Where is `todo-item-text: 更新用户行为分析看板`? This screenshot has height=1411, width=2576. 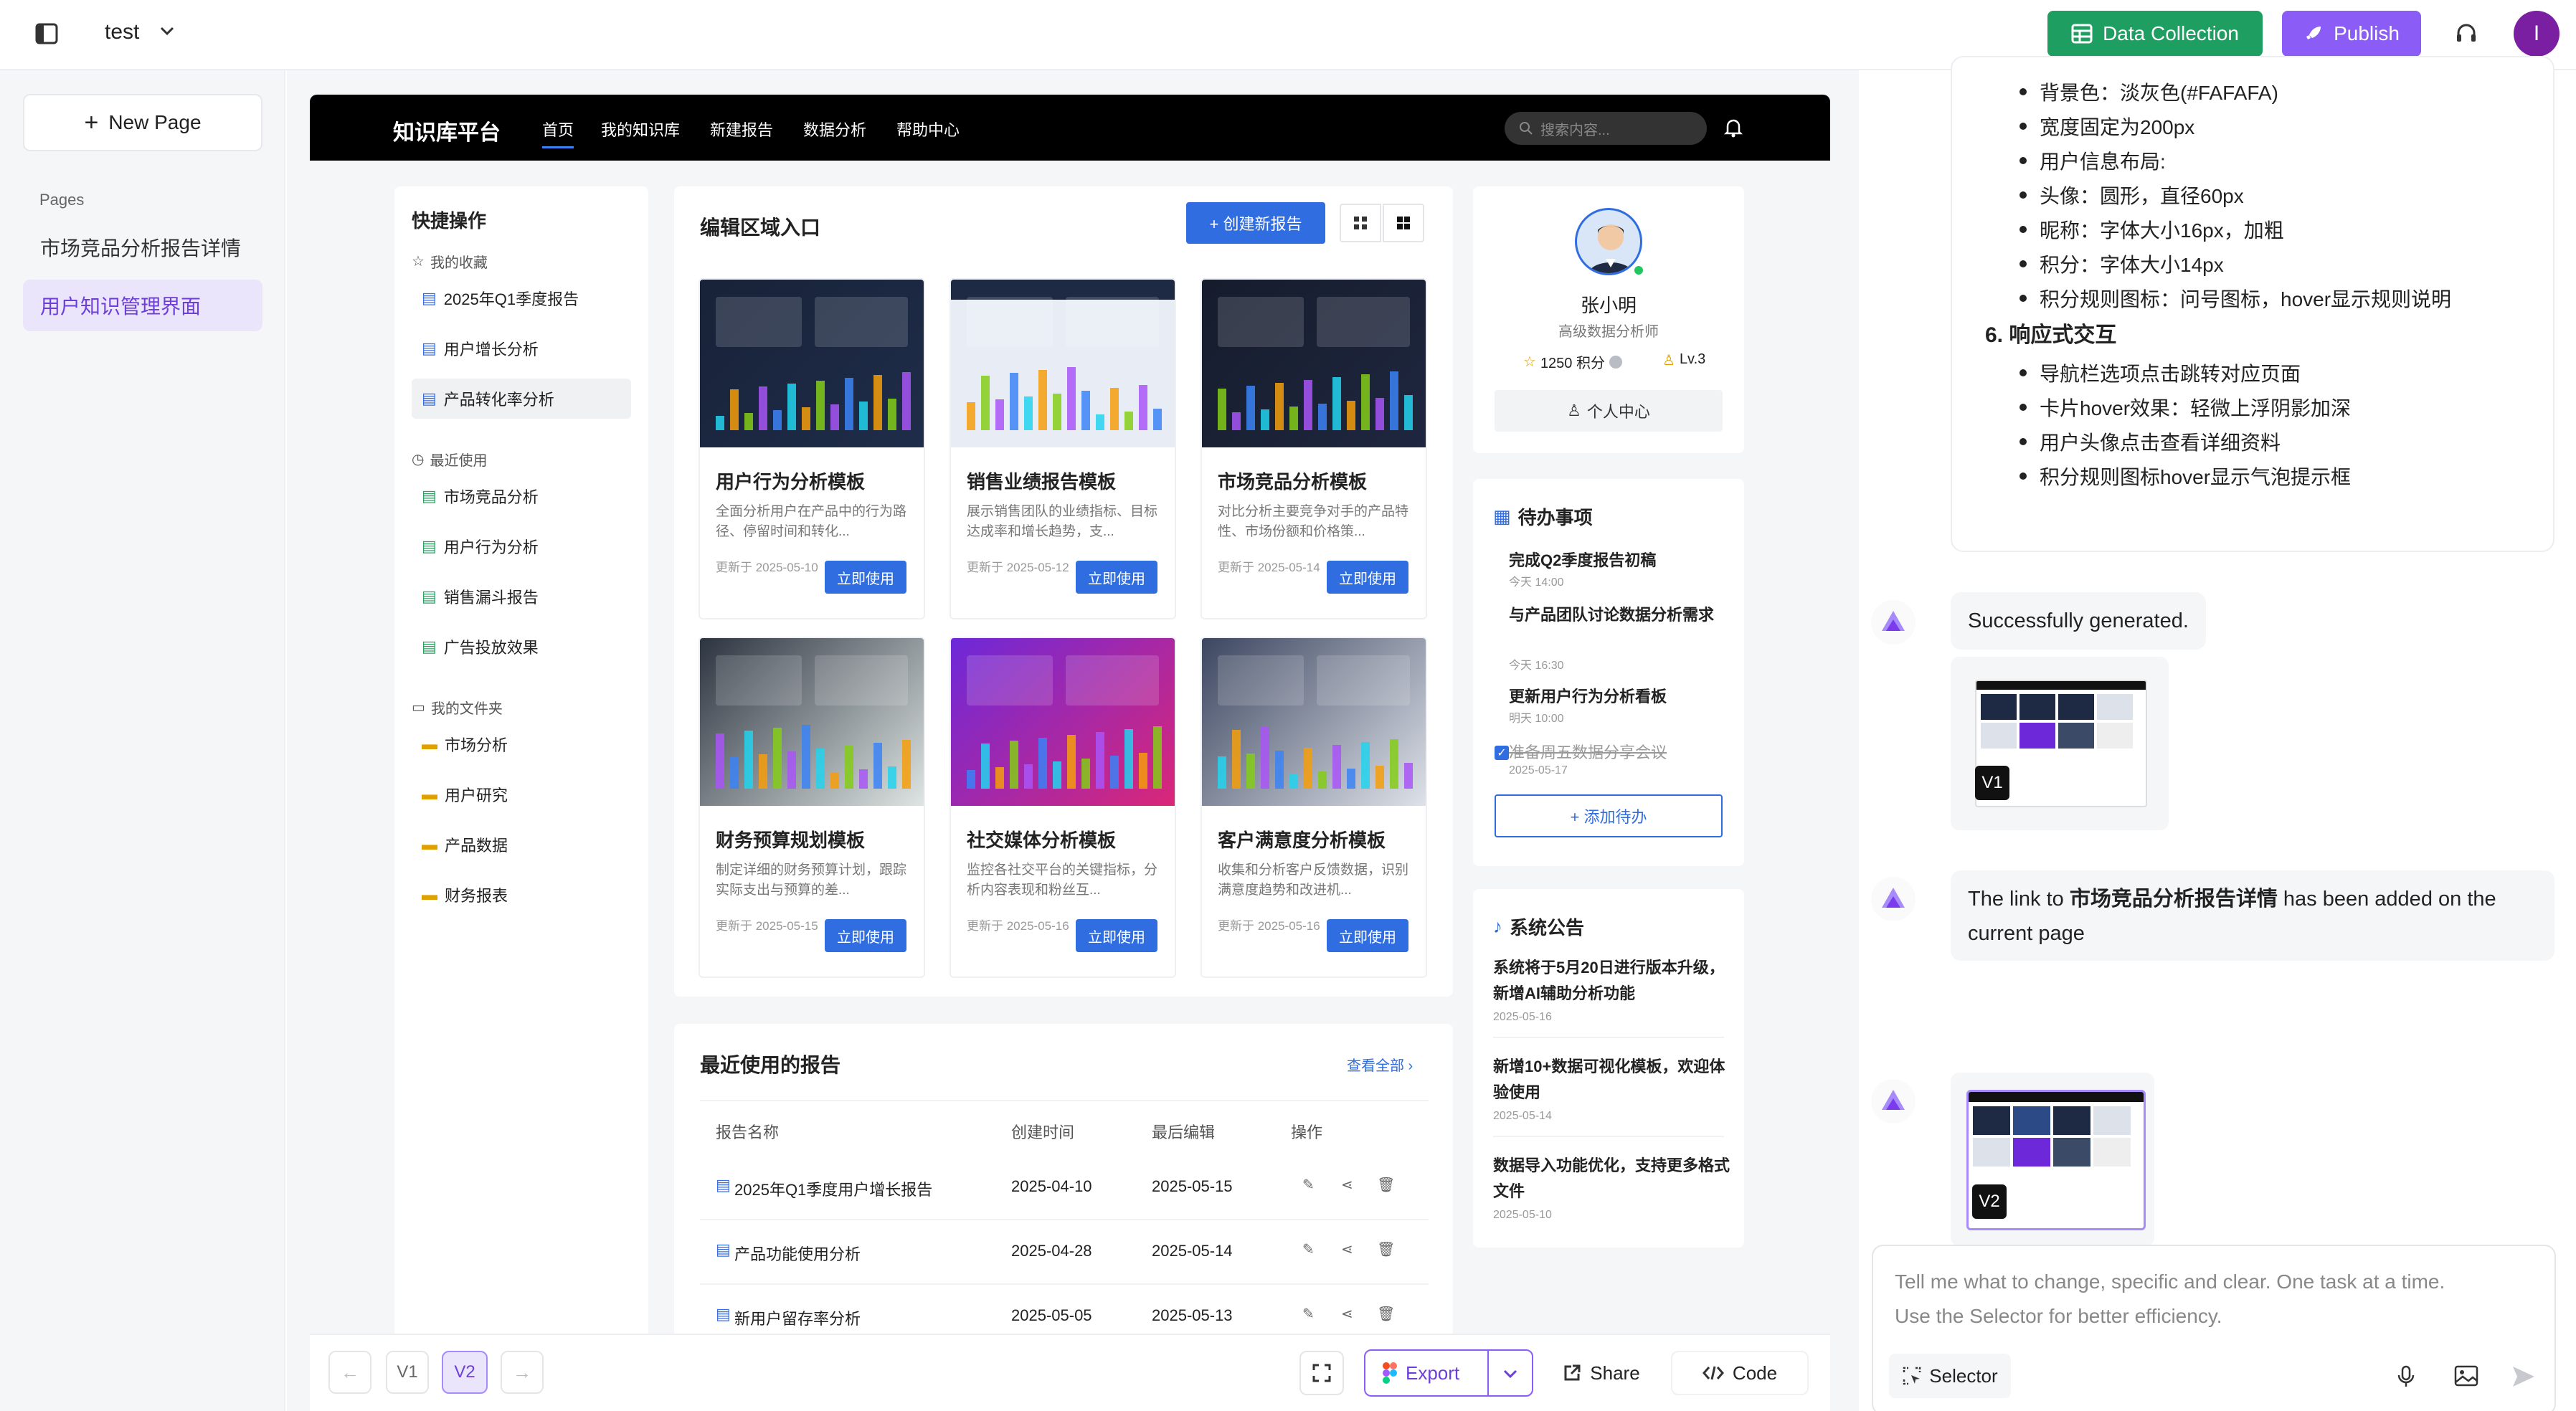 todo-item-text: 更新用户行为分析看板 is located at coordinates (1588, 695).